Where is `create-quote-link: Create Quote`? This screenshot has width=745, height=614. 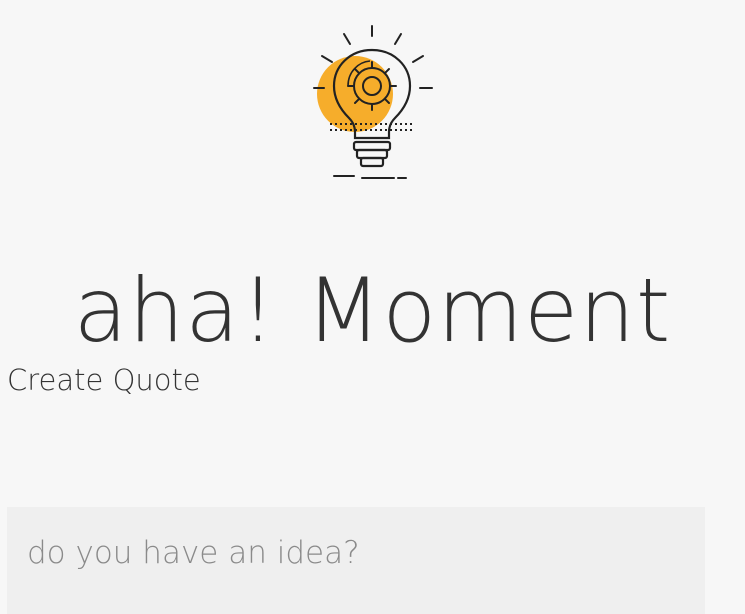
create-quote-link: Create Quote is located at coordinates (104, 380).